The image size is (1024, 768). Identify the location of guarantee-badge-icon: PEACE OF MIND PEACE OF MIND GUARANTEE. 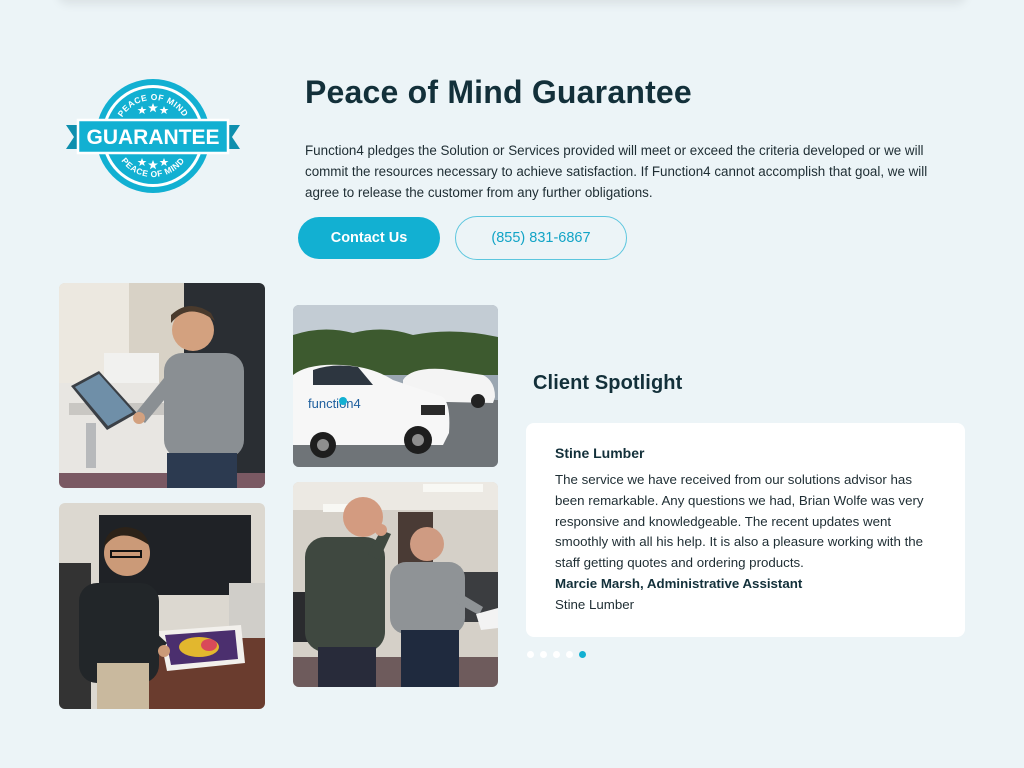
(153, 136).